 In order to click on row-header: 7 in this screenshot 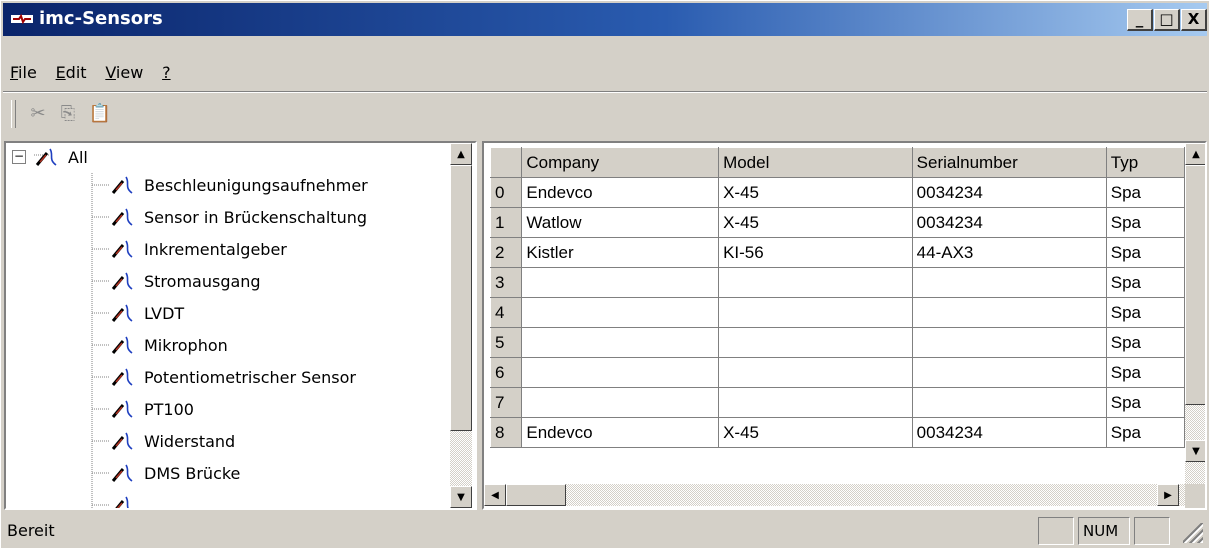, I will do `click(506, 402)`.